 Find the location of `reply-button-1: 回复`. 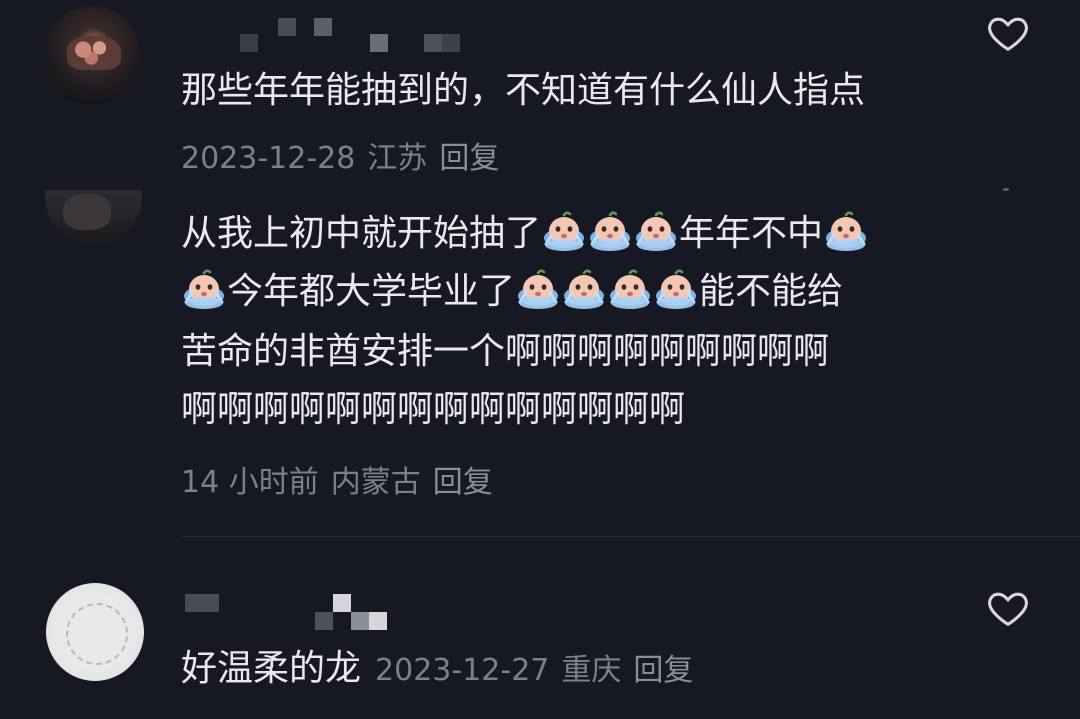

reply-button-1: 回复 is located at coordinates (469, 158).